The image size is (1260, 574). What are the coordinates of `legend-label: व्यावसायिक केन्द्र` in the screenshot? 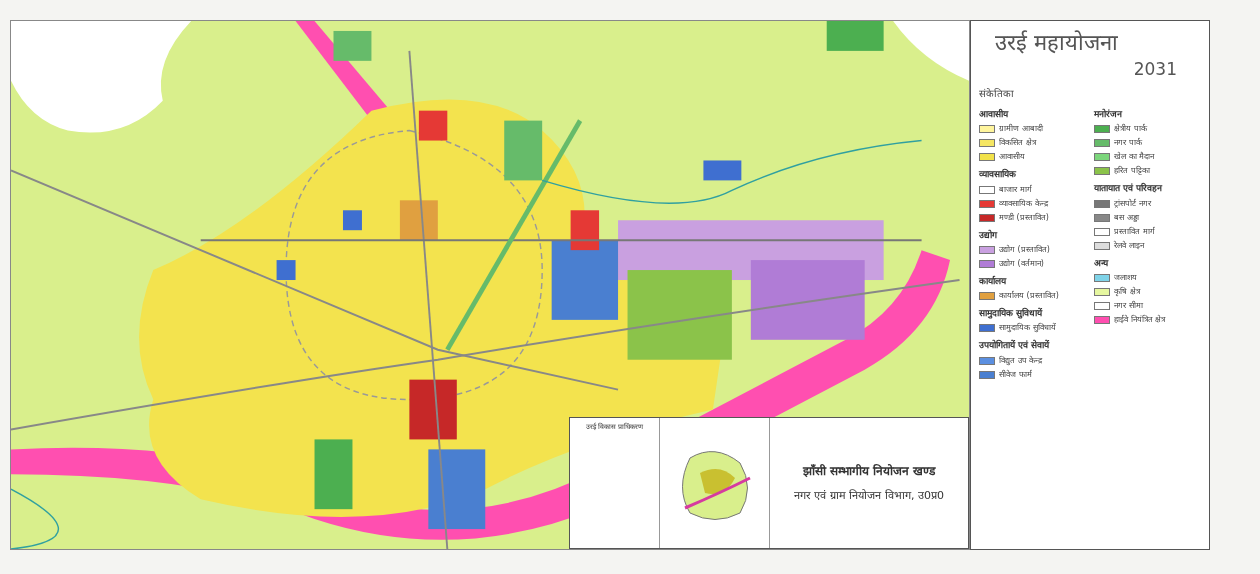 It's located at (1023, 203).